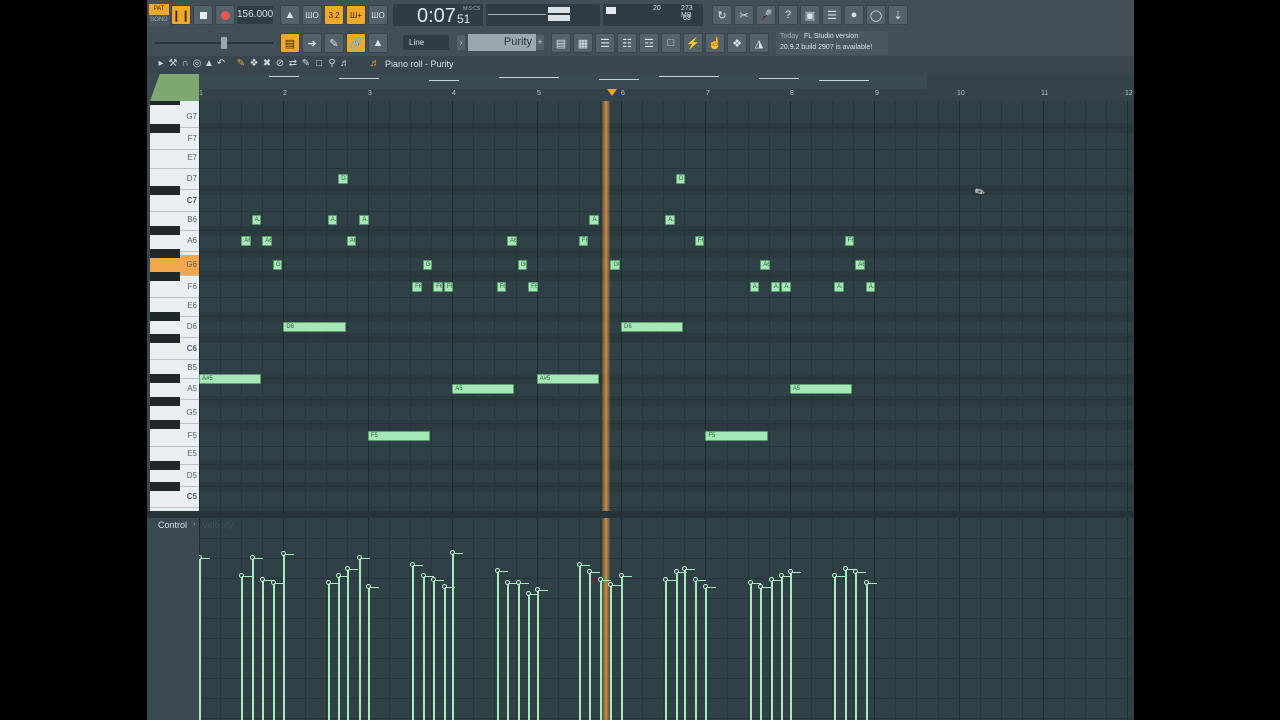 Image resolution: width=1280 pixels, height=720 pixels. I want to click on channel-rack-button: ☰, so click(605, 43).